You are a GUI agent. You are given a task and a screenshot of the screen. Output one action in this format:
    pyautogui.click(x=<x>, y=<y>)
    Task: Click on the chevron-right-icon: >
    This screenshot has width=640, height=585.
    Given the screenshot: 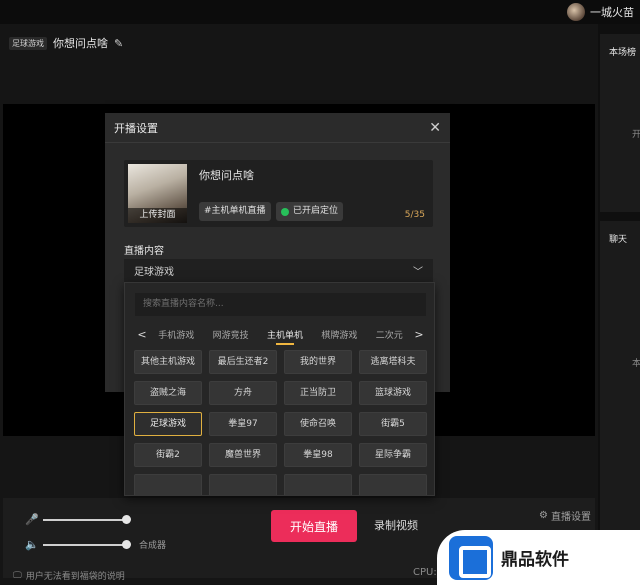 What is the action you would take?
    pyautogui.click(x=419, y=334)
    